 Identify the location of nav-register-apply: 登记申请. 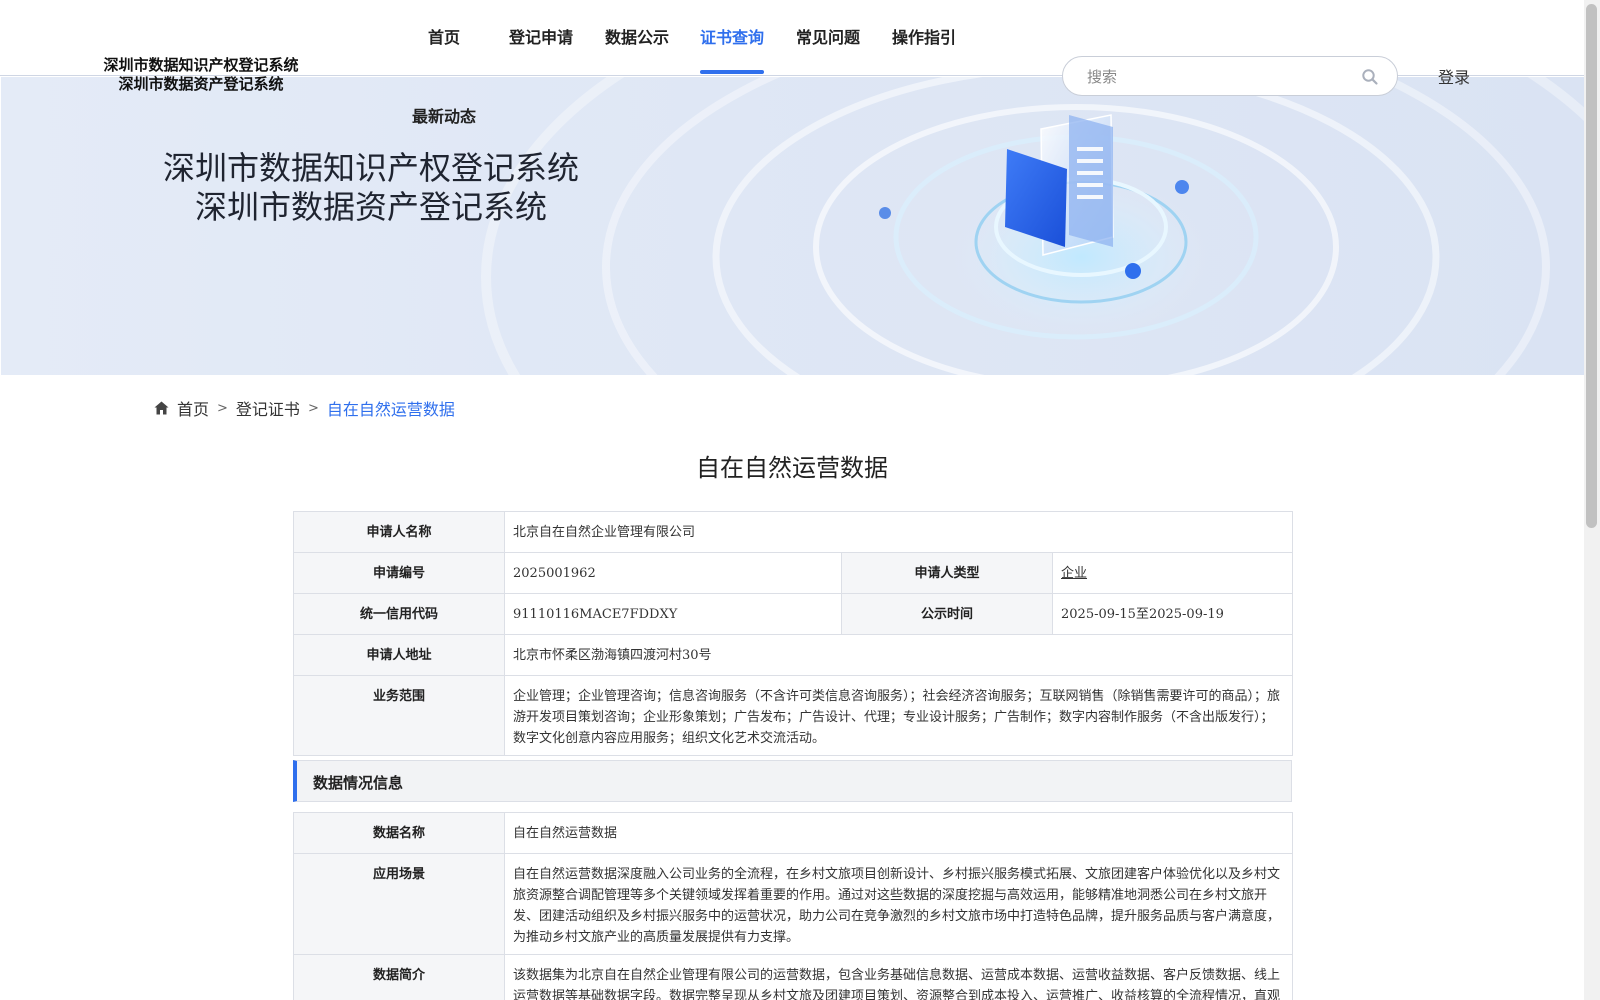
(541, 36).